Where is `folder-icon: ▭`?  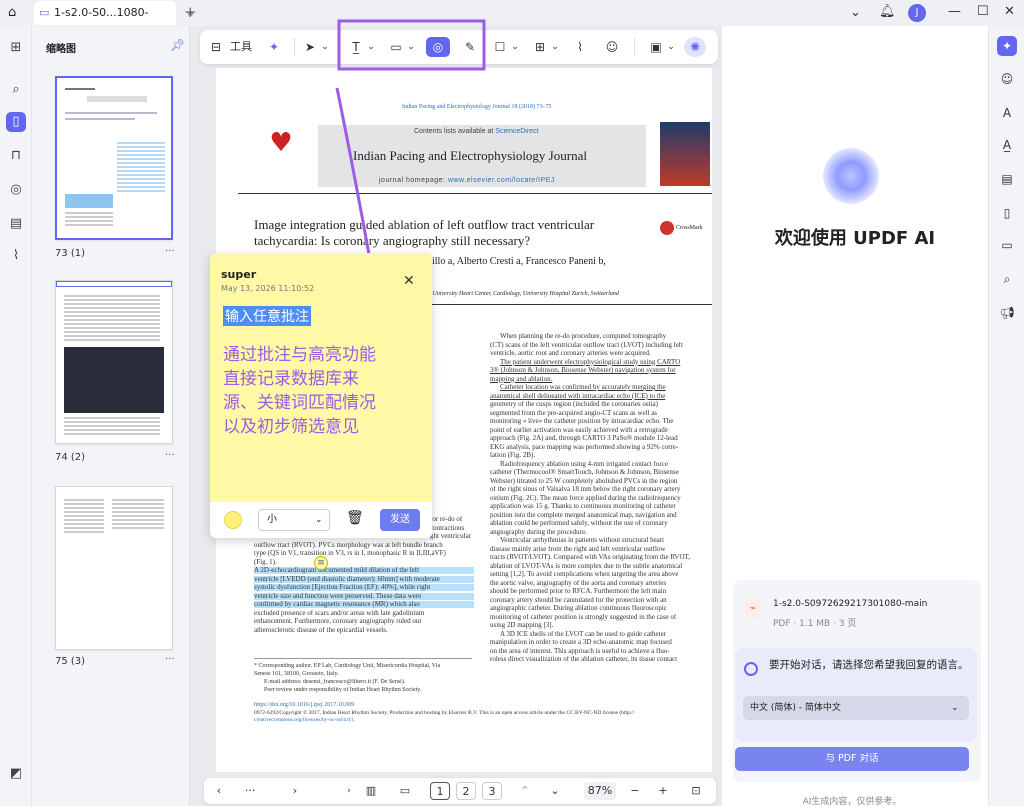
folder-icon: ▭ is located at coordinates (1007, 245).